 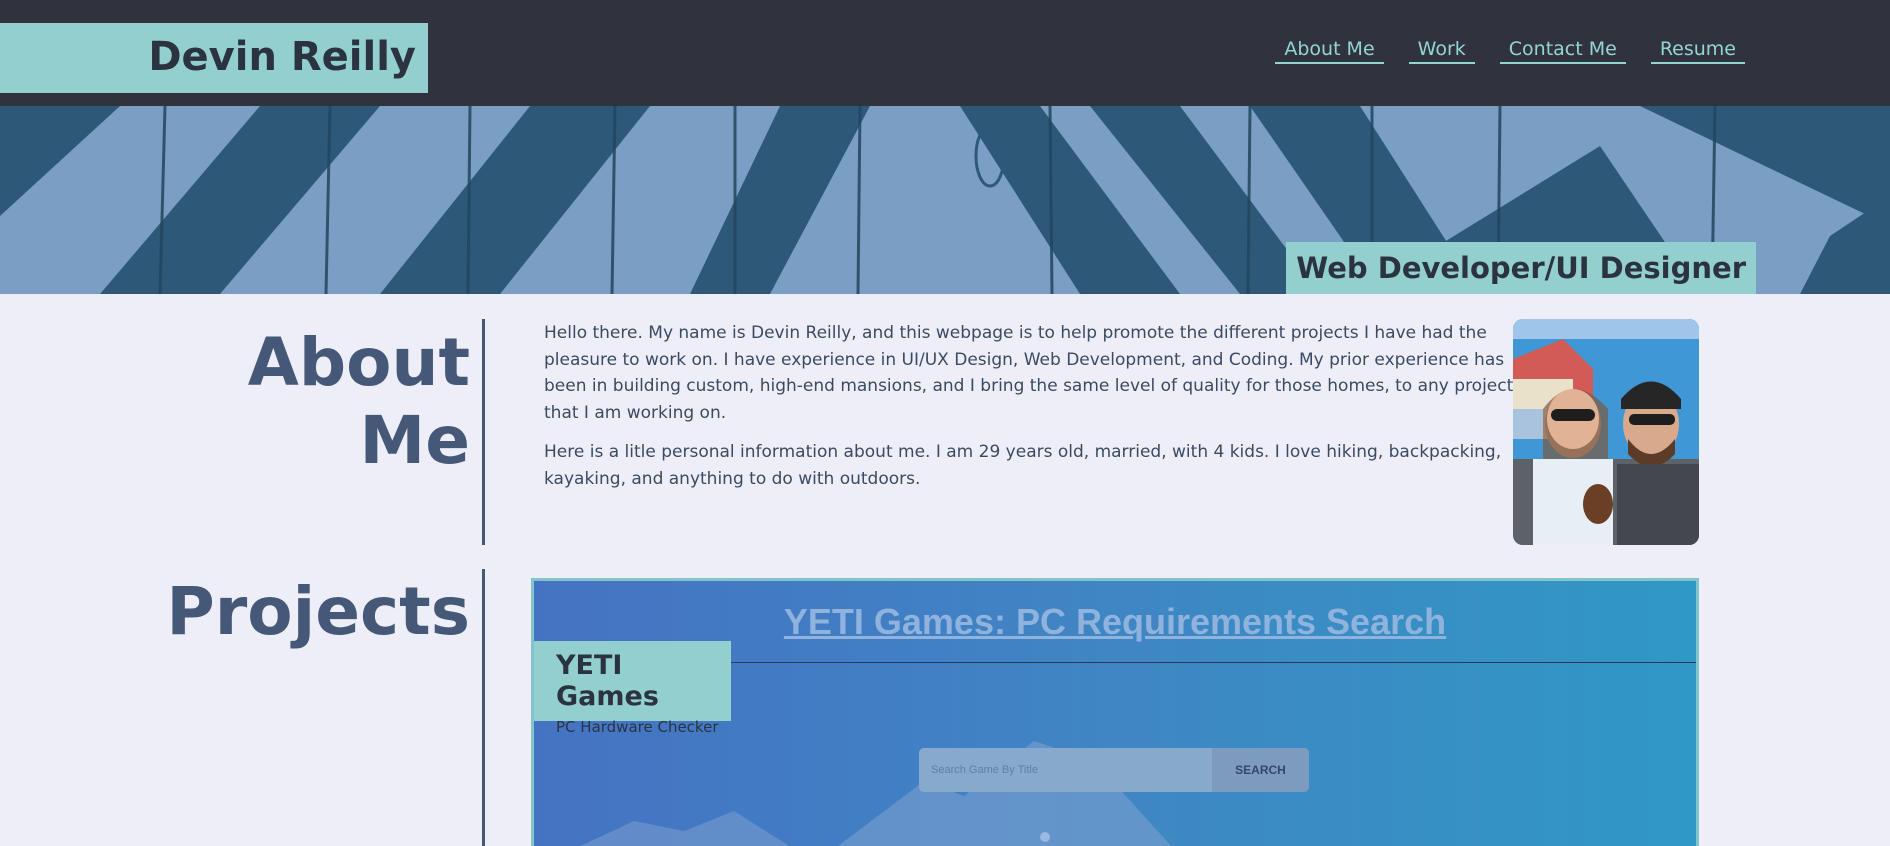 What do you see at coordinates (414, 440) in the screenshot?
I see `about-heading-line2: Me` at bounding box center [414, 440].